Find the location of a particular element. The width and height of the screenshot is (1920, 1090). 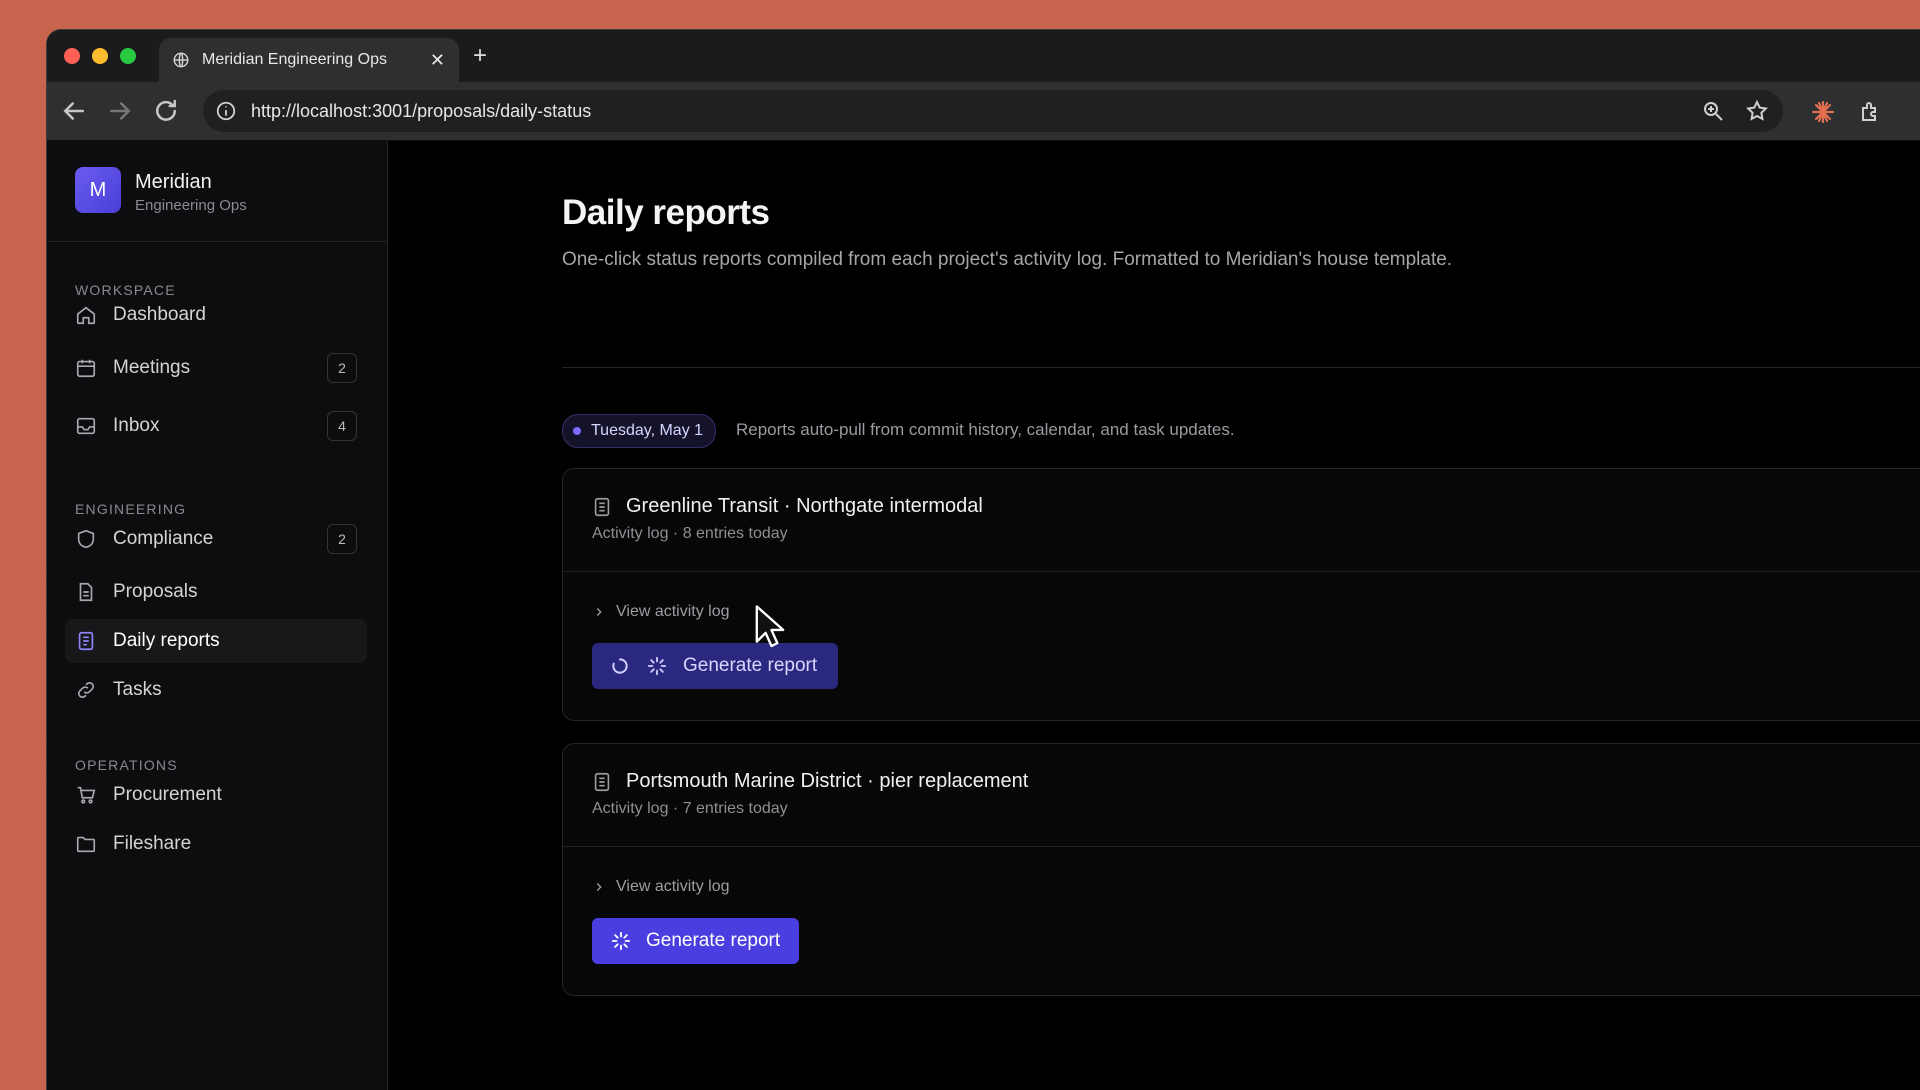

sidebar-item-label: Inbox is located at coordinates (136, 425).